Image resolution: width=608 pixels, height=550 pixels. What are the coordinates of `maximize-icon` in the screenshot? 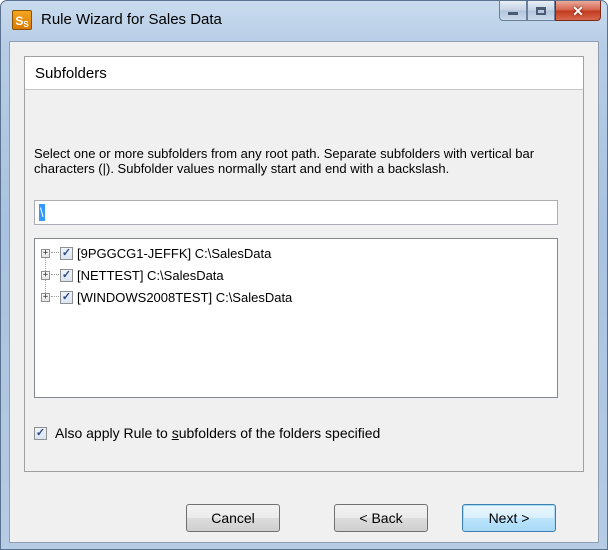 It's located at (541, 10).